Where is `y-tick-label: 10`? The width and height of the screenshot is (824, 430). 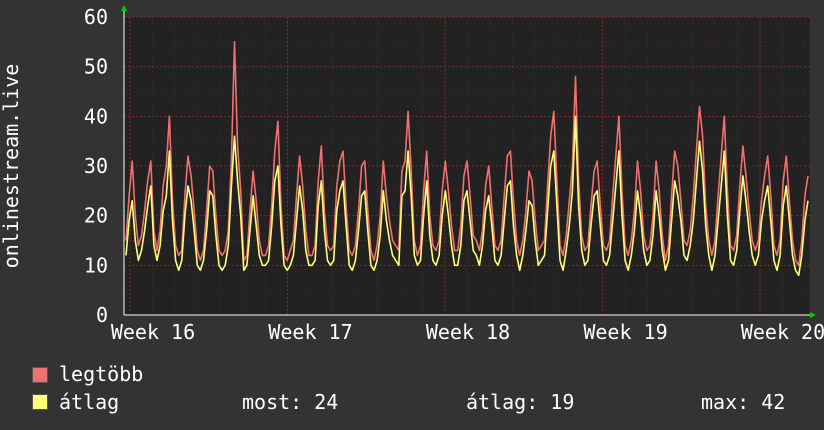
y-tick-label: 10 is located at coordinates (96, 265).